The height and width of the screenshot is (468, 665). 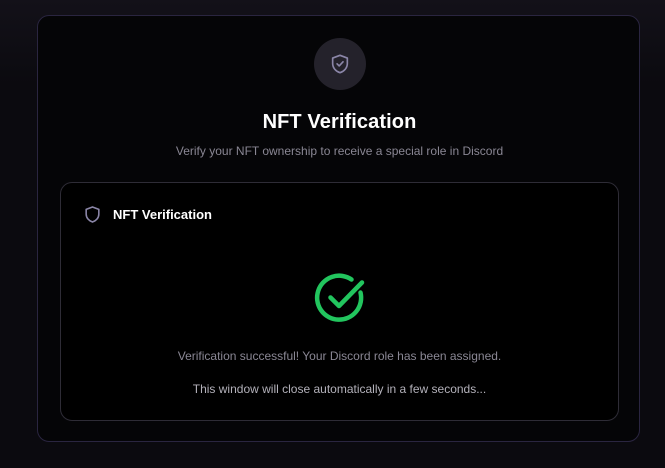 I want to click on header-icon-badge, so click(x=340, y=64).